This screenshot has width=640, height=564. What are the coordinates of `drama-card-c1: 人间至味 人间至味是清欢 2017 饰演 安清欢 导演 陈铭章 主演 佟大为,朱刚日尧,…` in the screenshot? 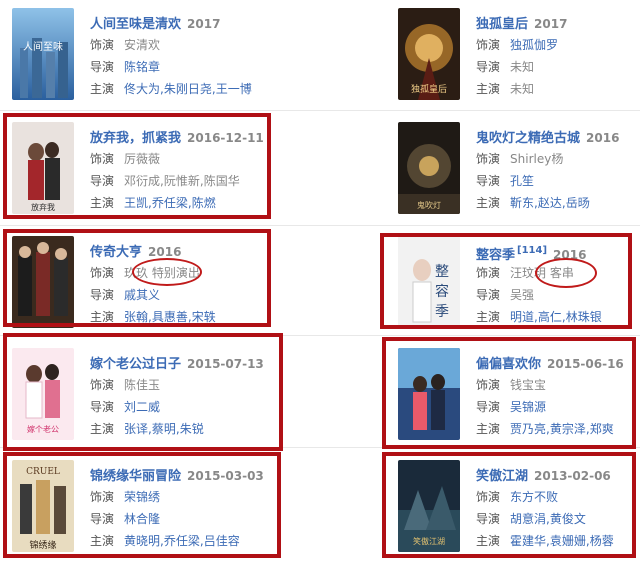 It's located at (162, 60).